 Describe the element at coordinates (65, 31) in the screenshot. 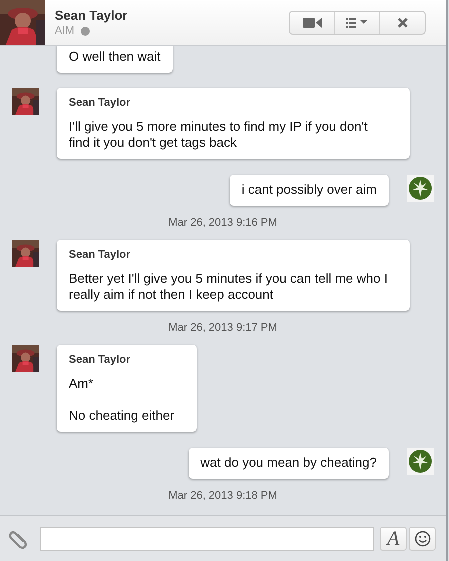

I see `service-label: AIM` at that location.